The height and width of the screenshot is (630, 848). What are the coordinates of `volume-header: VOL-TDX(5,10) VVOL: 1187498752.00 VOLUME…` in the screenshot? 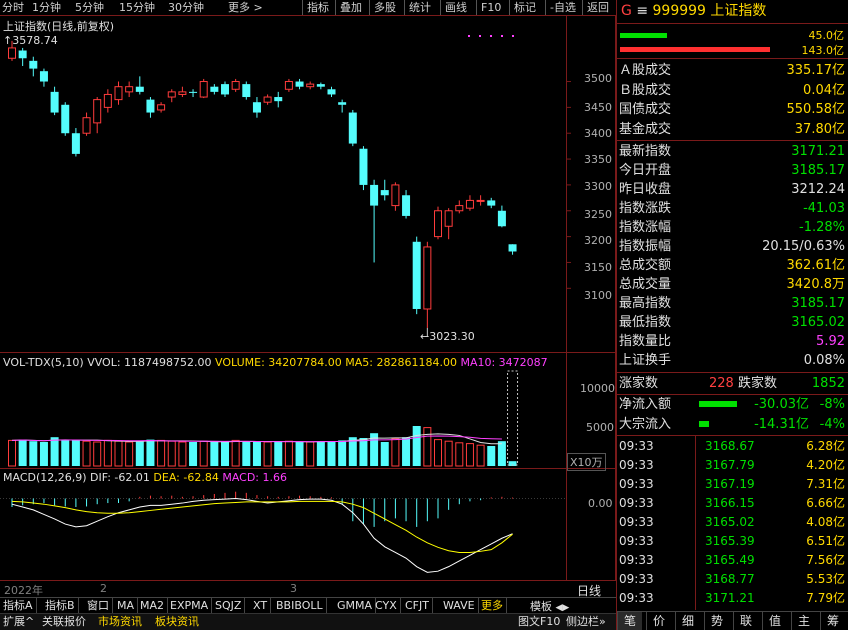 It's located at (283, 362).